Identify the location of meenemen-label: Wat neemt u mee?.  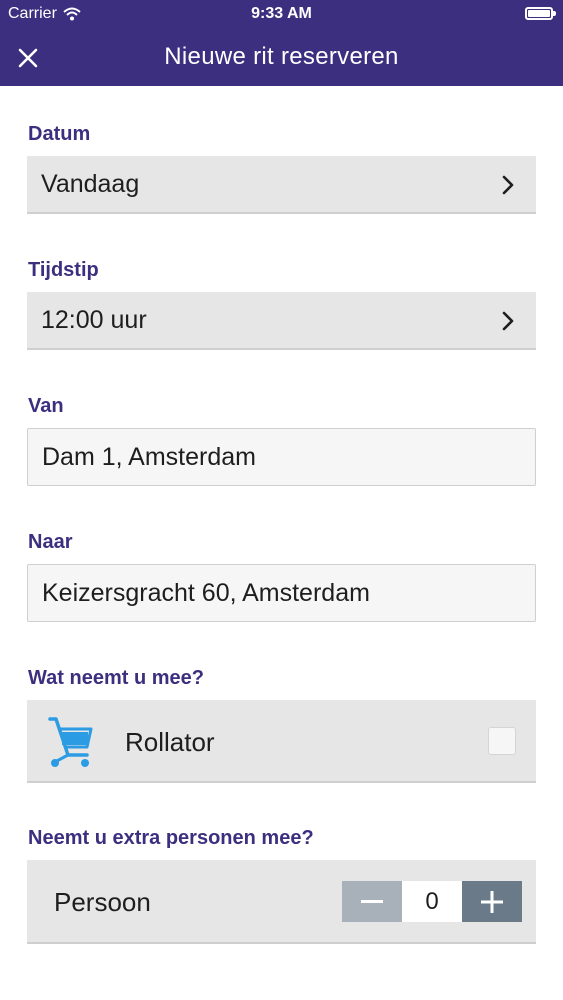
(116, 678).